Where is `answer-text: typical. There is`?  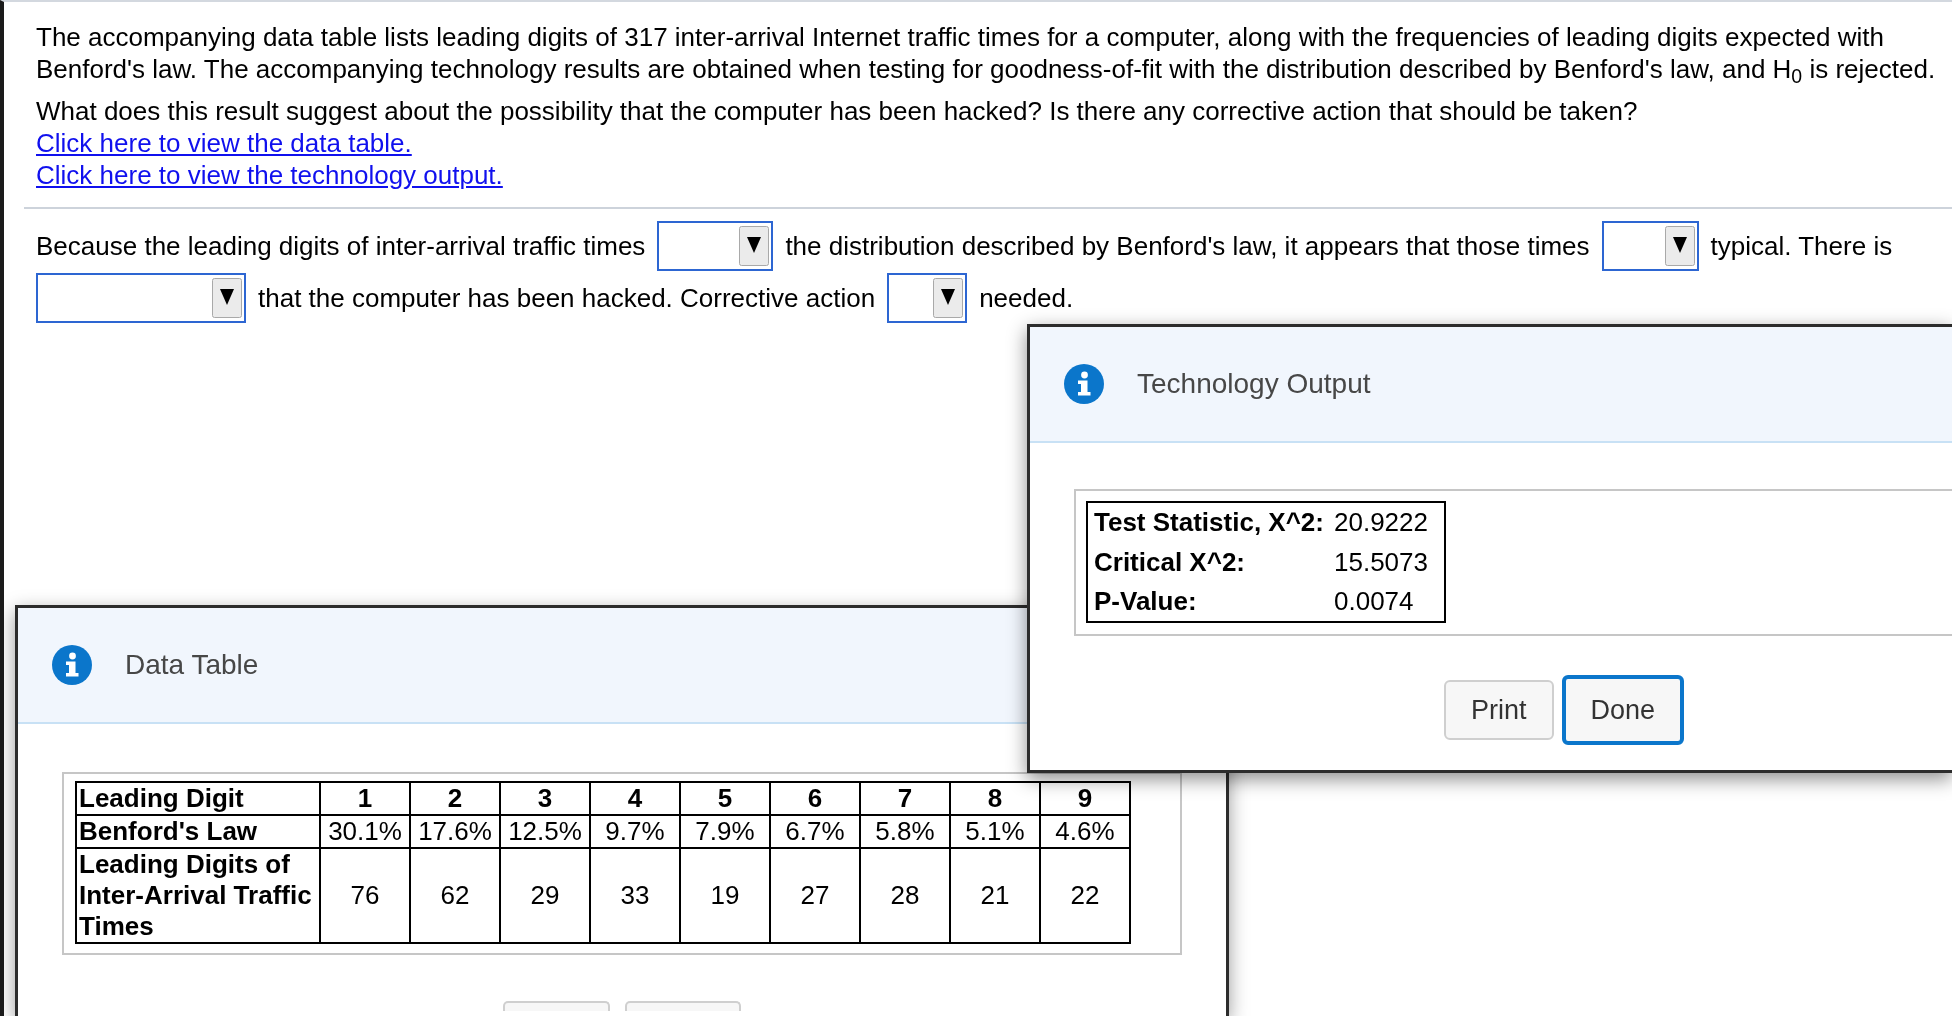
answer-text: typical. There is is located at coordinates (1801, 246).